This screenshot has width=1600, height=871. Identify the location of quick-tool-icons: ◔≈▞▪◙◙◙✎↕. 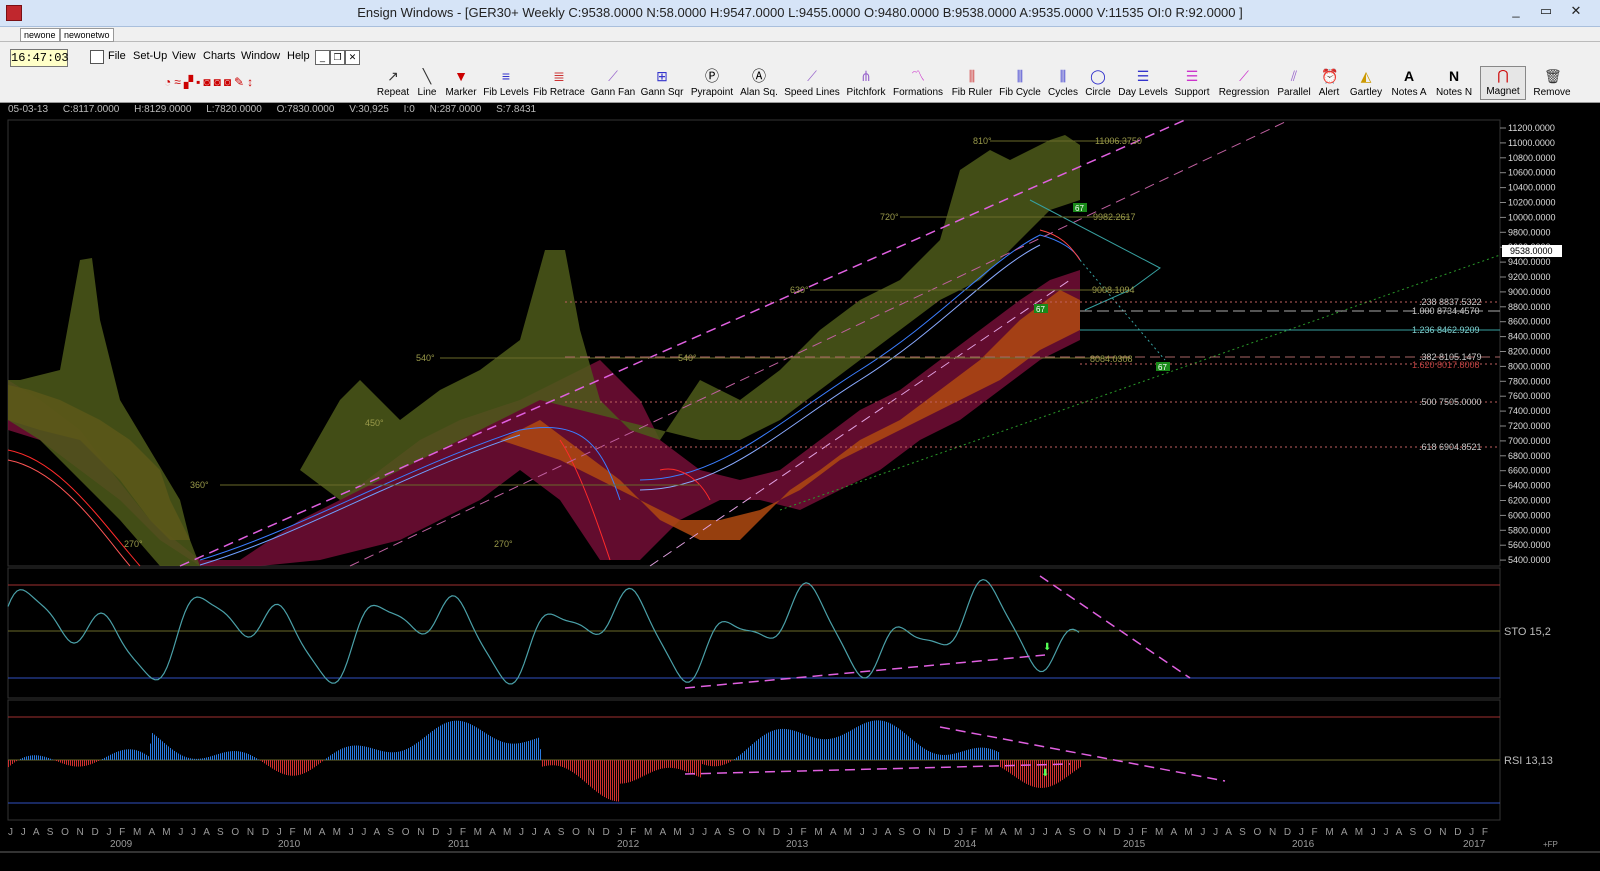
(210, 82).